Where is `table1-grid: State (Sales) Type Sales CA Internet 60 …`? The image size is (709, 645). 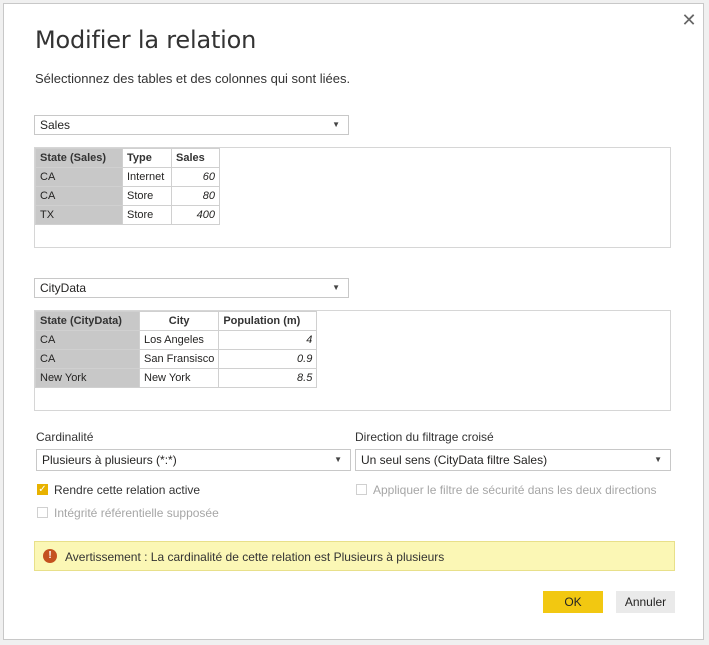 table1-grid: State (Sales) Type Sales CA Internet 60 … is located at coordinates (127, 186).